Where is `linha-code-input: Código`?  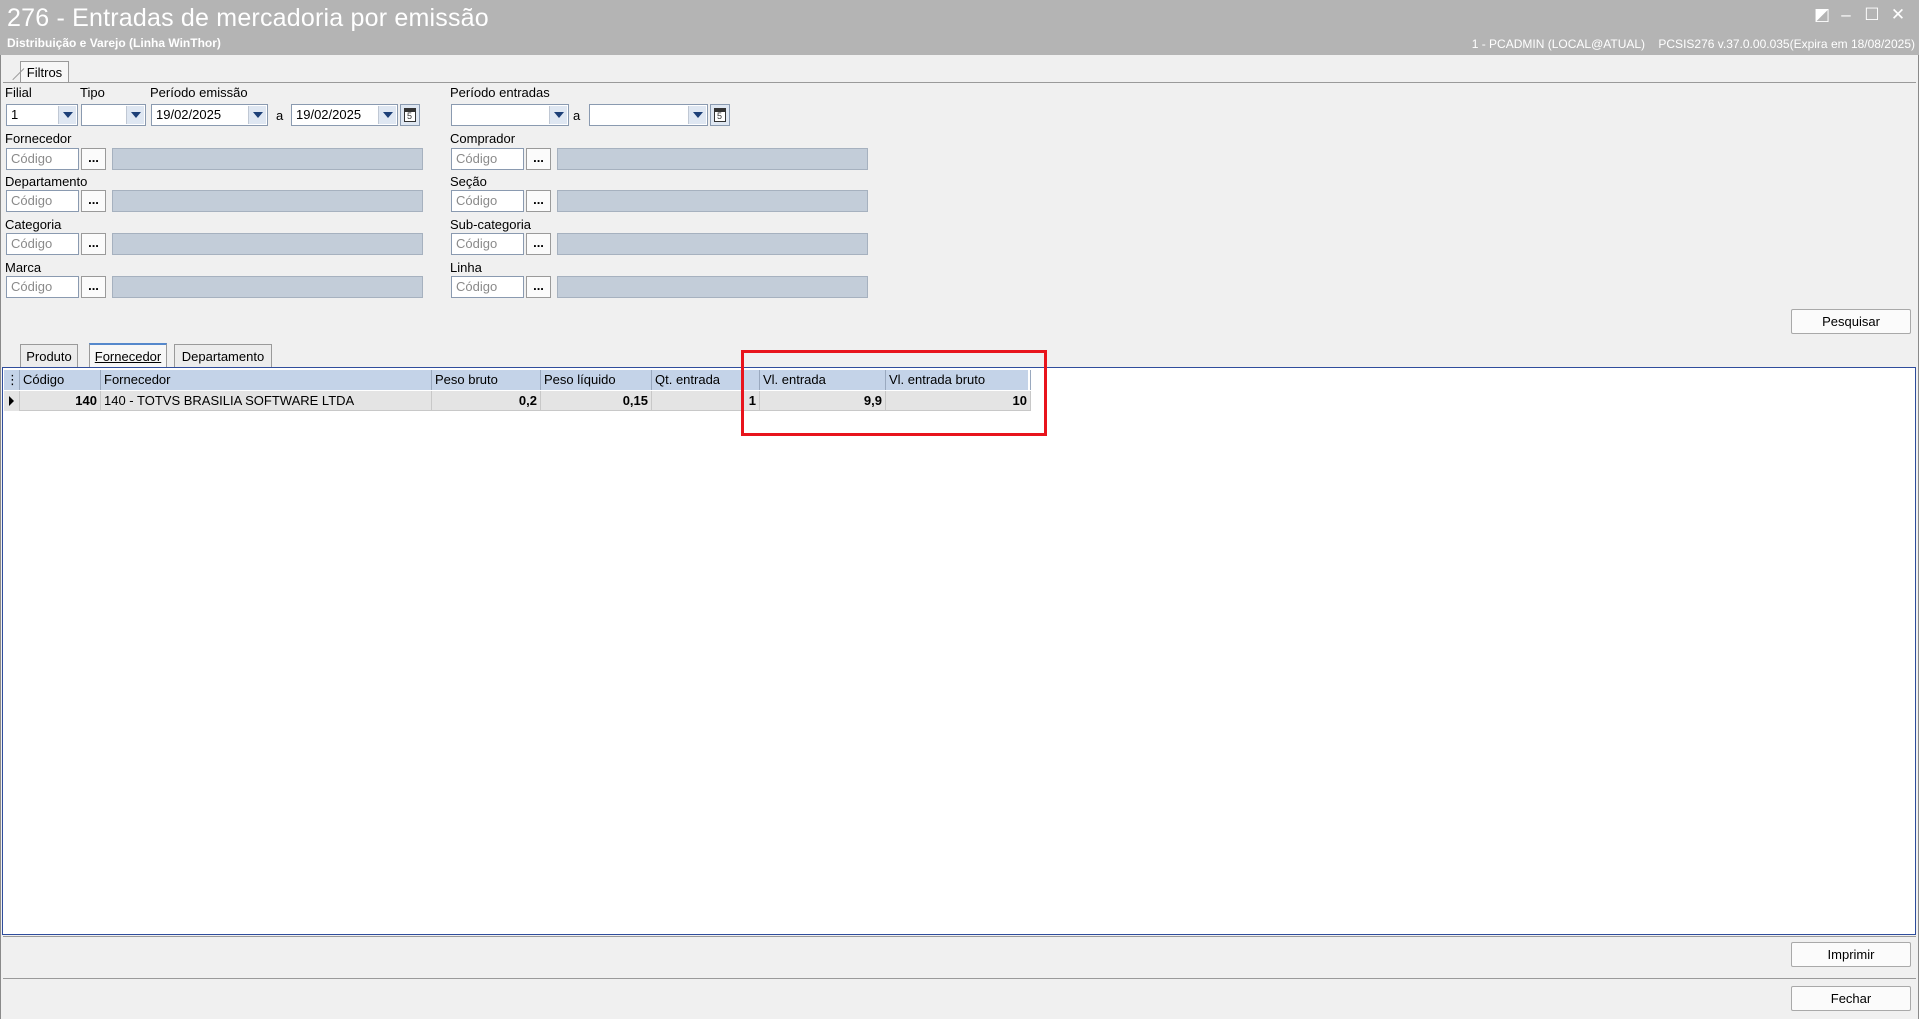
linha-code-input: Código is located at coordinates (487, 287).